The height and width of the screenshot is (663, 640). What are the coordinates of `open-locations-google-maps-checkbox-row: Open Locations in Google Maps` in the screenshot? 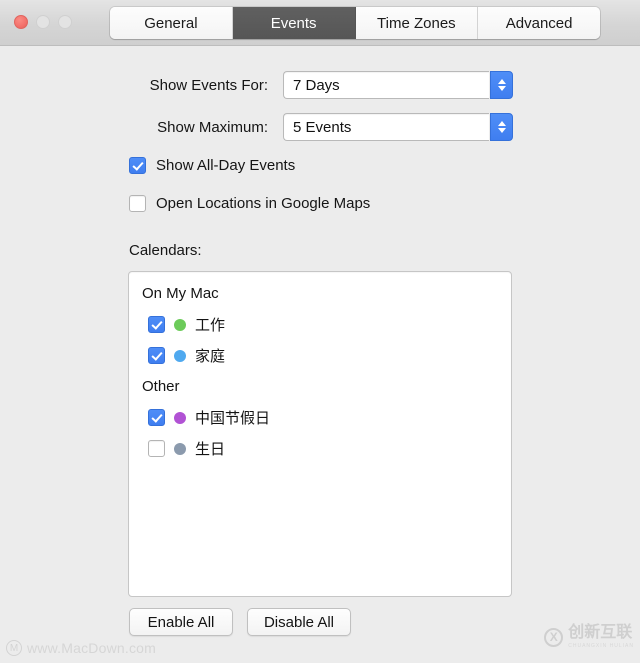 It's located at (249, 203).